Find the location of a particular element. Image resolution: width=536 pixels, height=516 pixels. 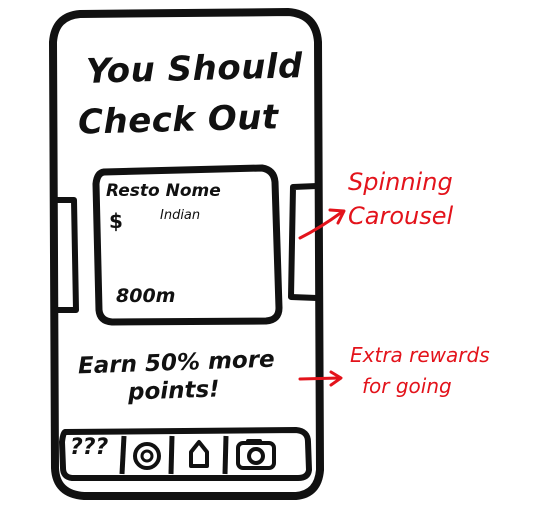

nav-item-unknown: ??? is located at coordinates (89, 448).